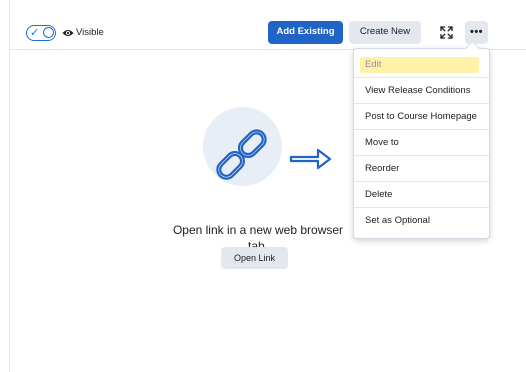 Image resolution: width=526 pixels, height=372 pixels. What do you see at coordinates (274, 154) in the screenshot?
I see `link-arrow-icon` at bounding box center [274, 154].